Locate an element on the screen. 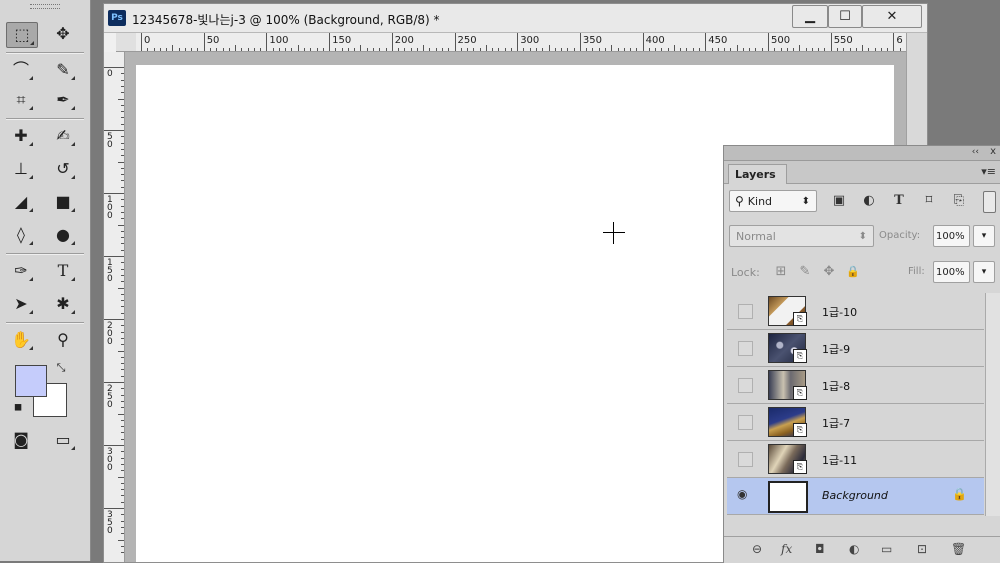 The height and width of the screenshot is (563, 1000). zoom-tool: ⚲ is located at coordinates (63, 340).